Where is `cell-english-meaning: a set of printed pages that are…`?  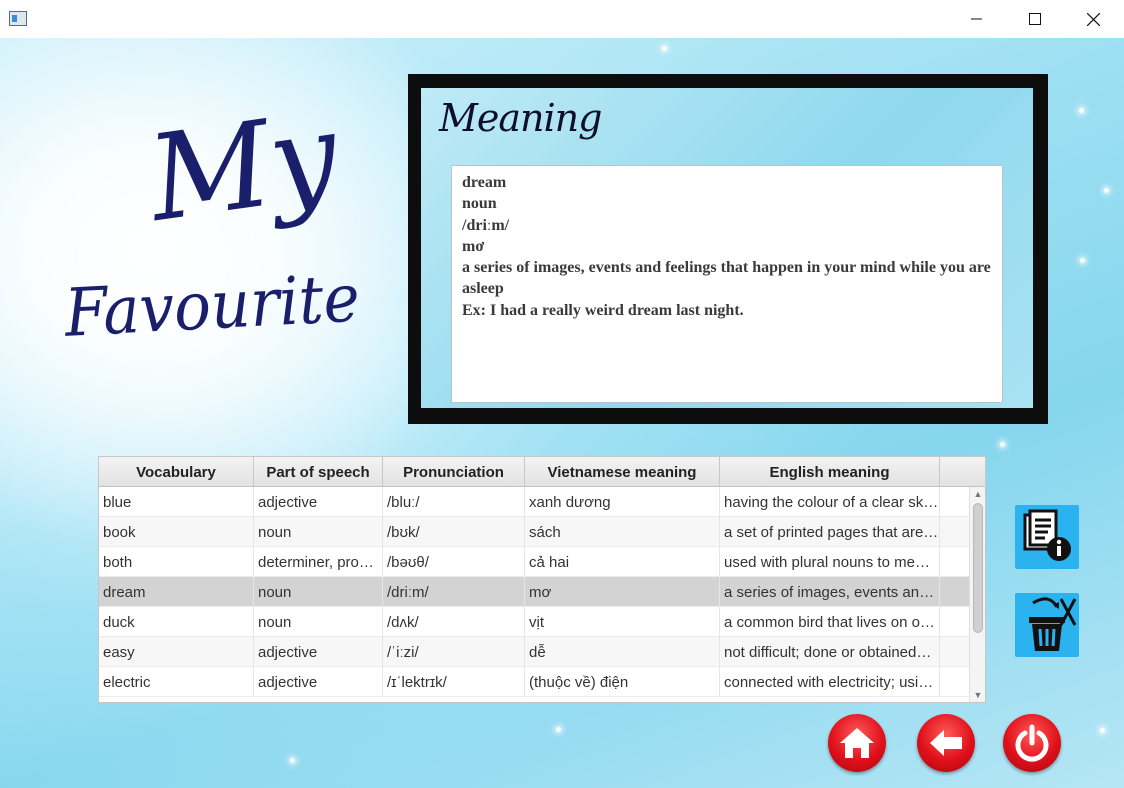
cell-english-meaning: a set of printed pages that are… is located at coordinates (830, 532).